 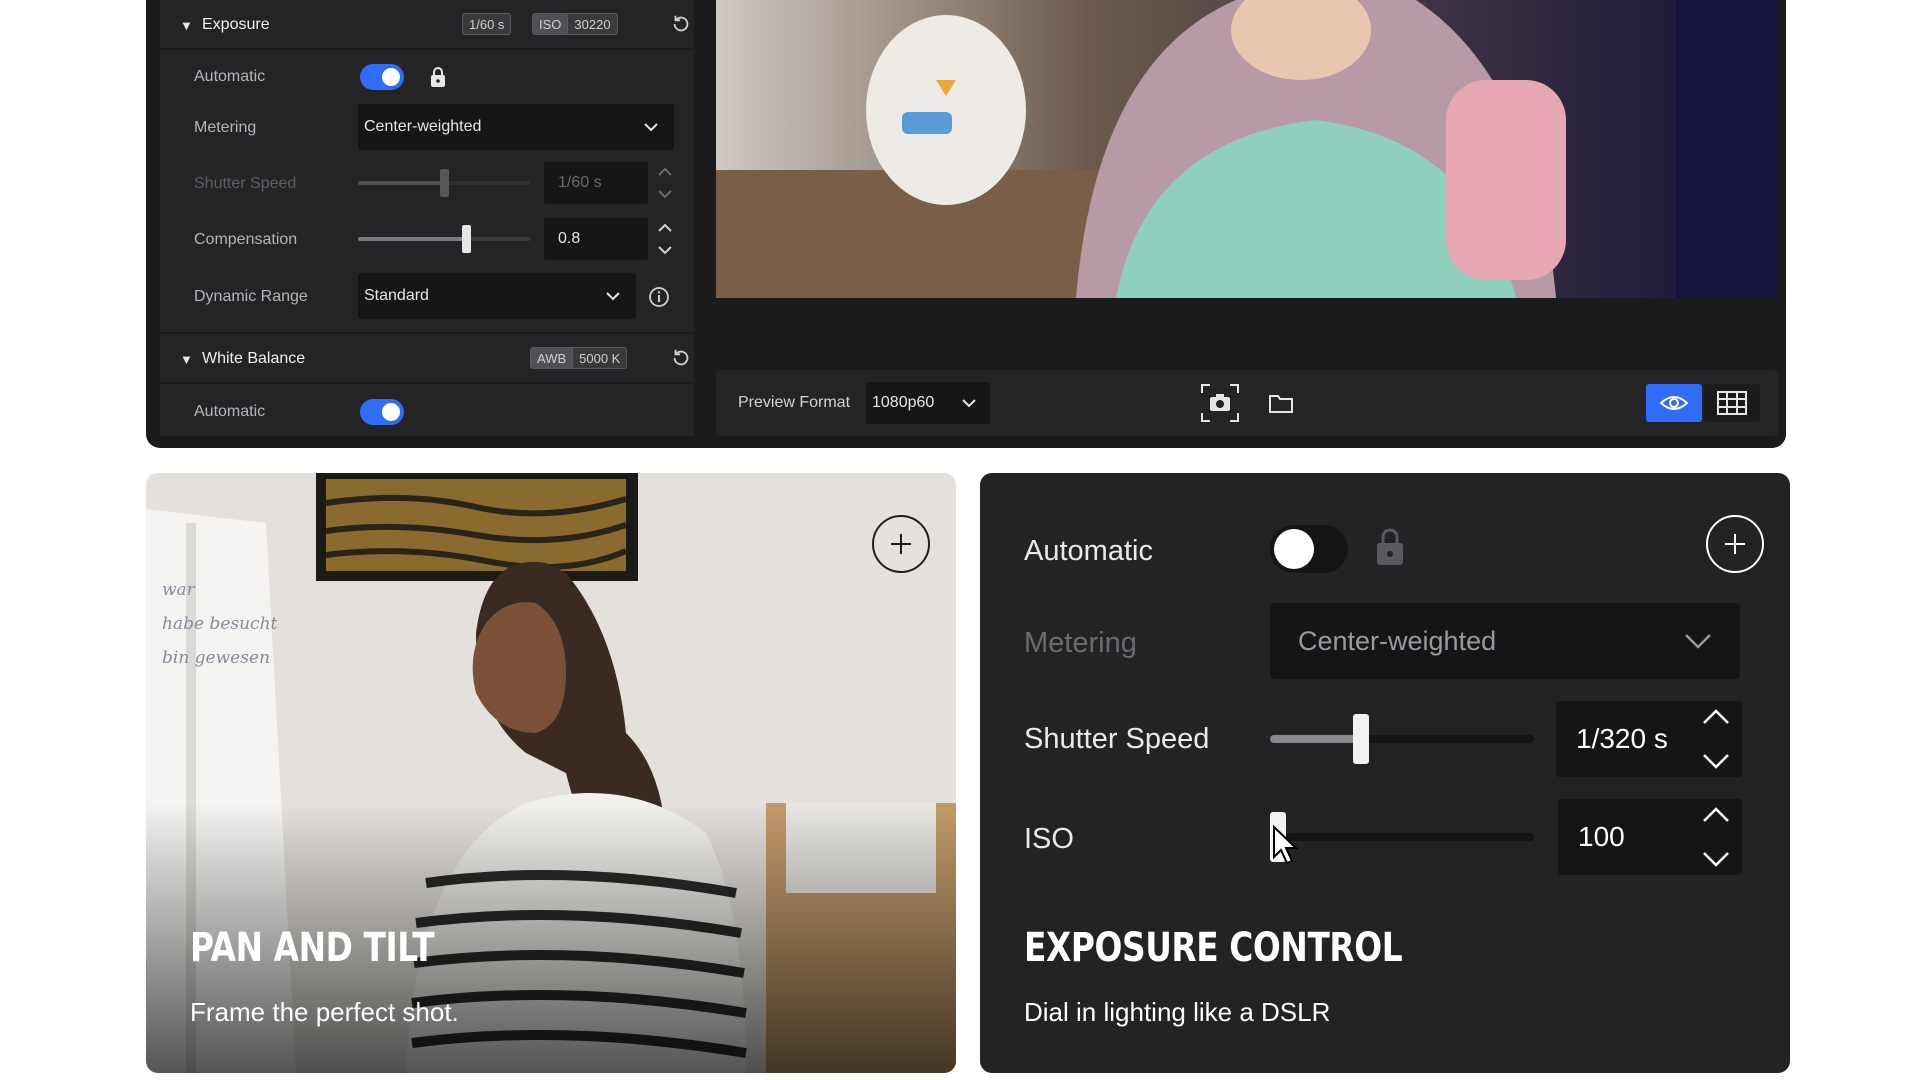 I want to click on compensation-label: Compensation, so click(x=246, y=239).